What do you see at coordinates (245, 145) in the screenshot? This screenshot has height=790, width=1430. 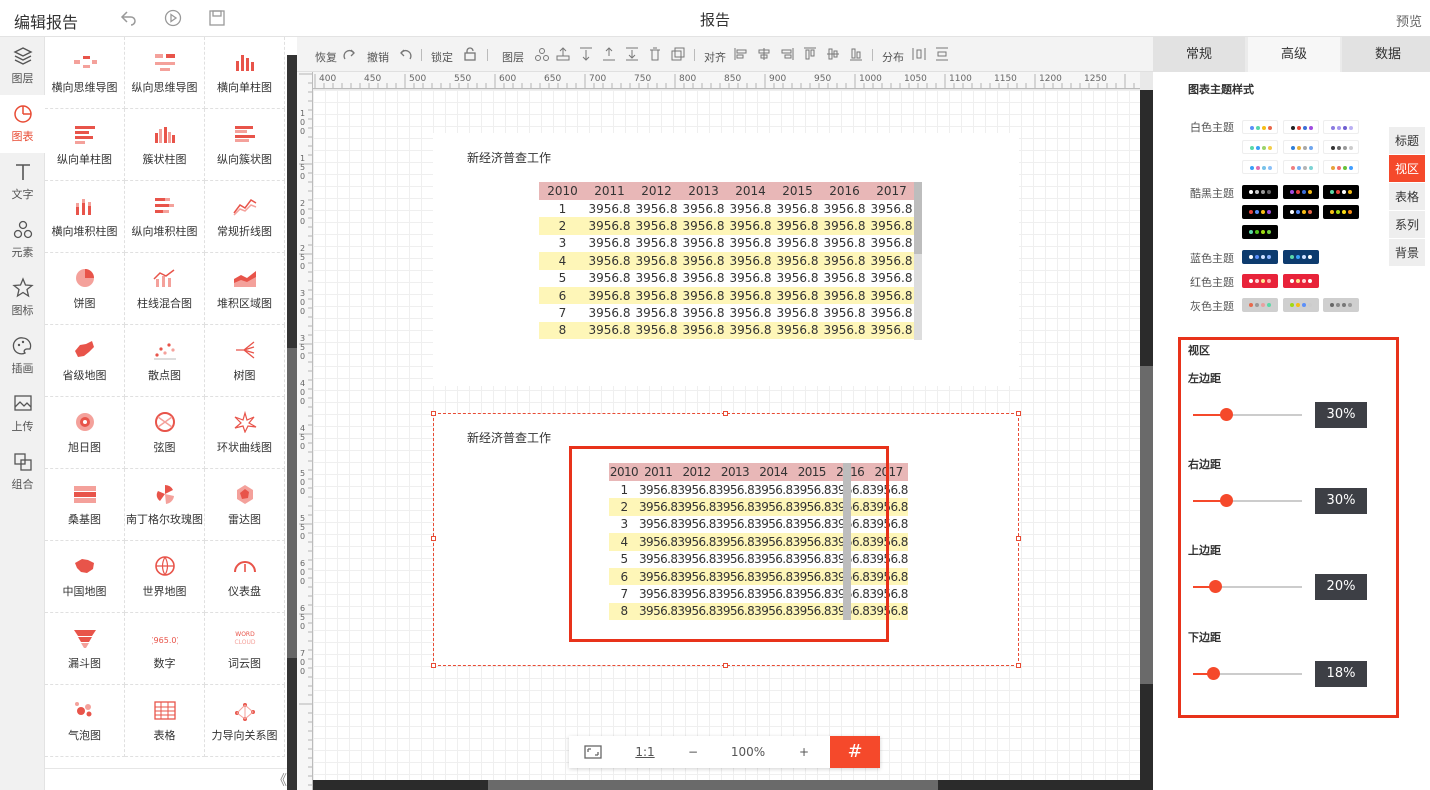 I see `palette-item: 纵向簇状图` at bounding box center [245, 145].